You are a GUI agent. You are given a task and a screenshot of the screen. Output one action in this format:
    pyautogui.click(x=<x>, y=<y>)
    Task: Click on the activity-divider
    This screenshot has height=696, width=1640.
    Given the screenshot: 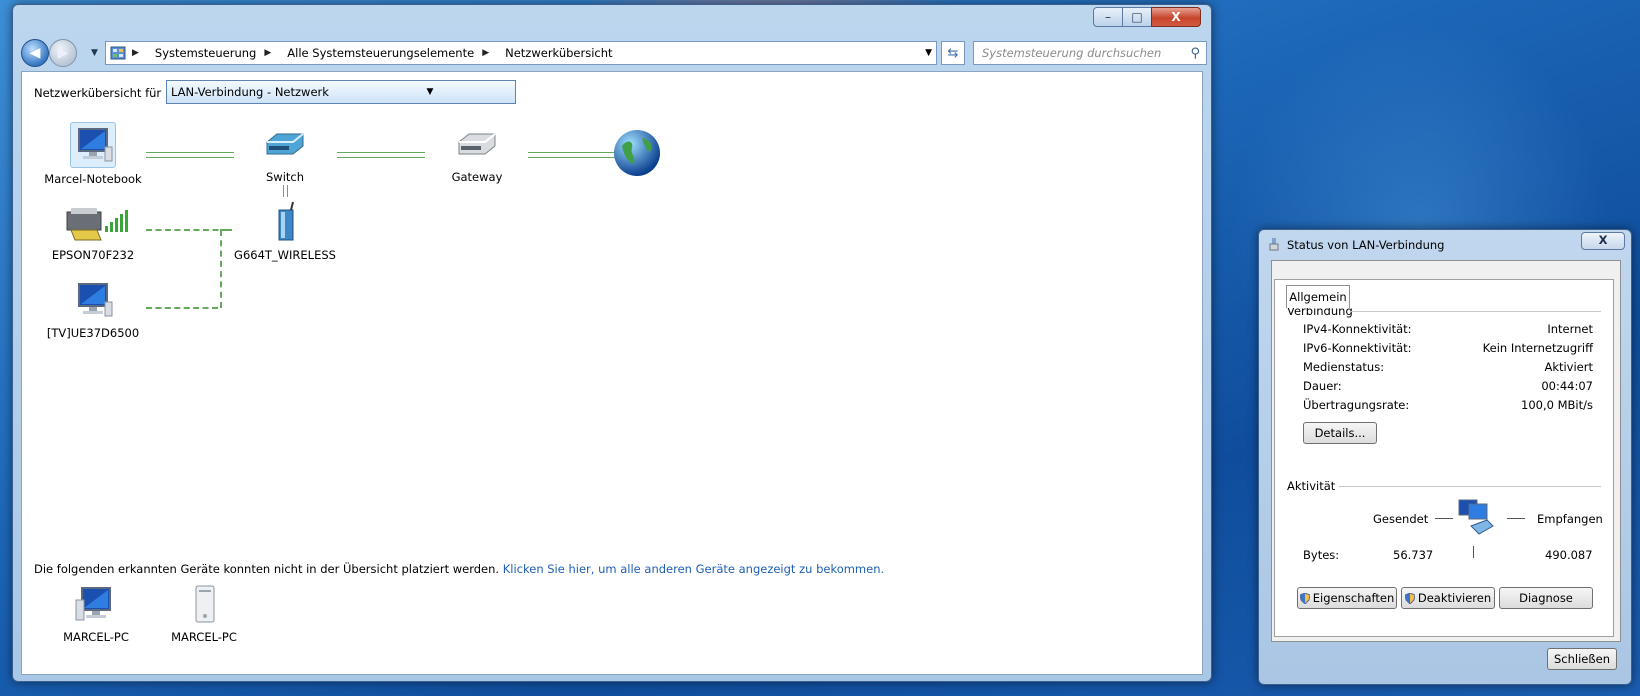 What is the action you would take?
    pyautogui.click(x=1473, y=552)
    